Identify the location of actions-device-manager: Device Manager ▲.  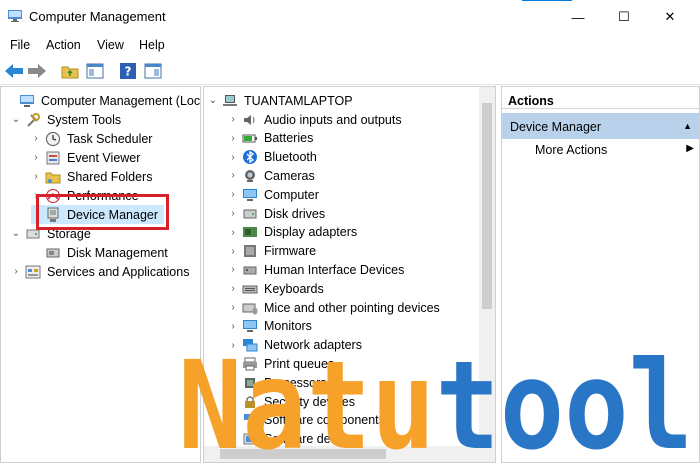
(600, 126).